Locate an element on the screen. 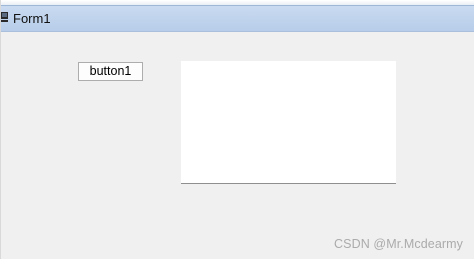  button1: button1 is located at coordinates (110, 71).